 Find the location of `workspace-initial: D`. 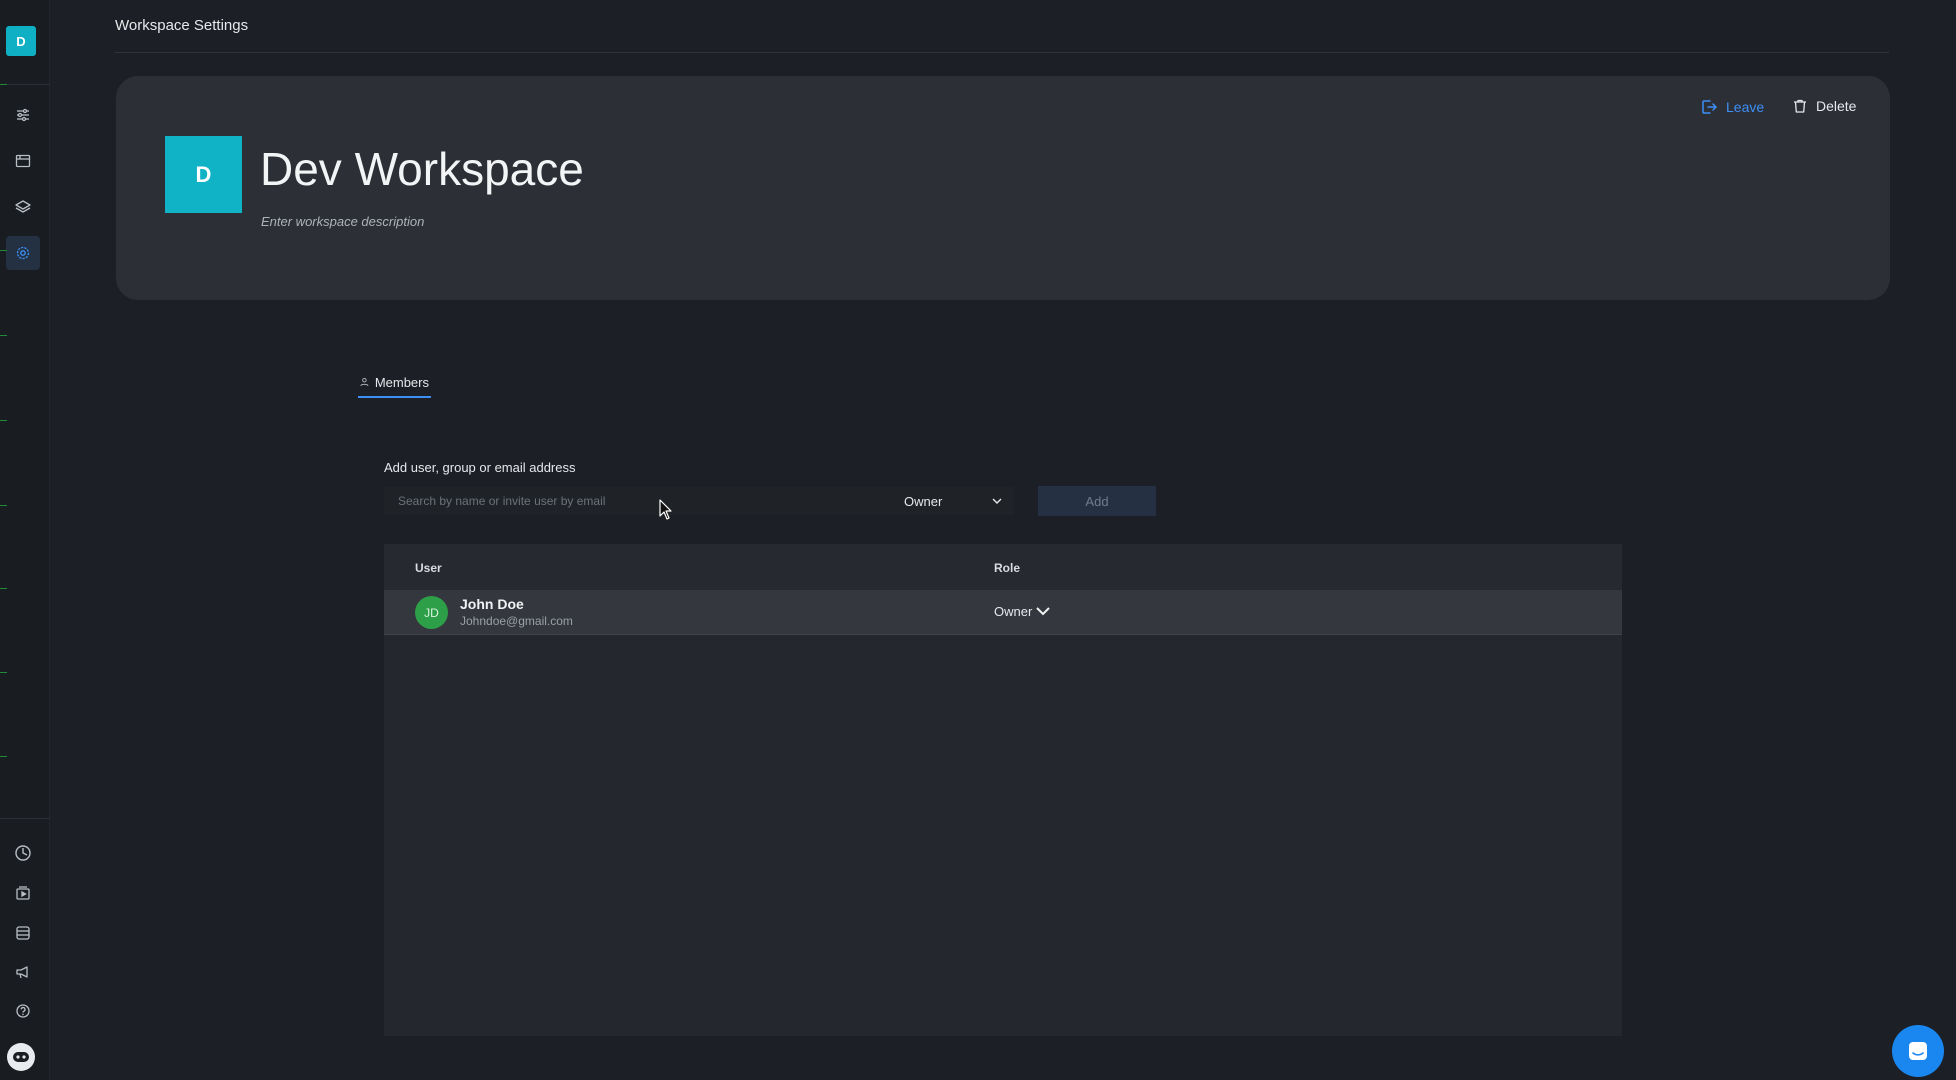

workspace-initial: D is located at coordinates (21, 41).